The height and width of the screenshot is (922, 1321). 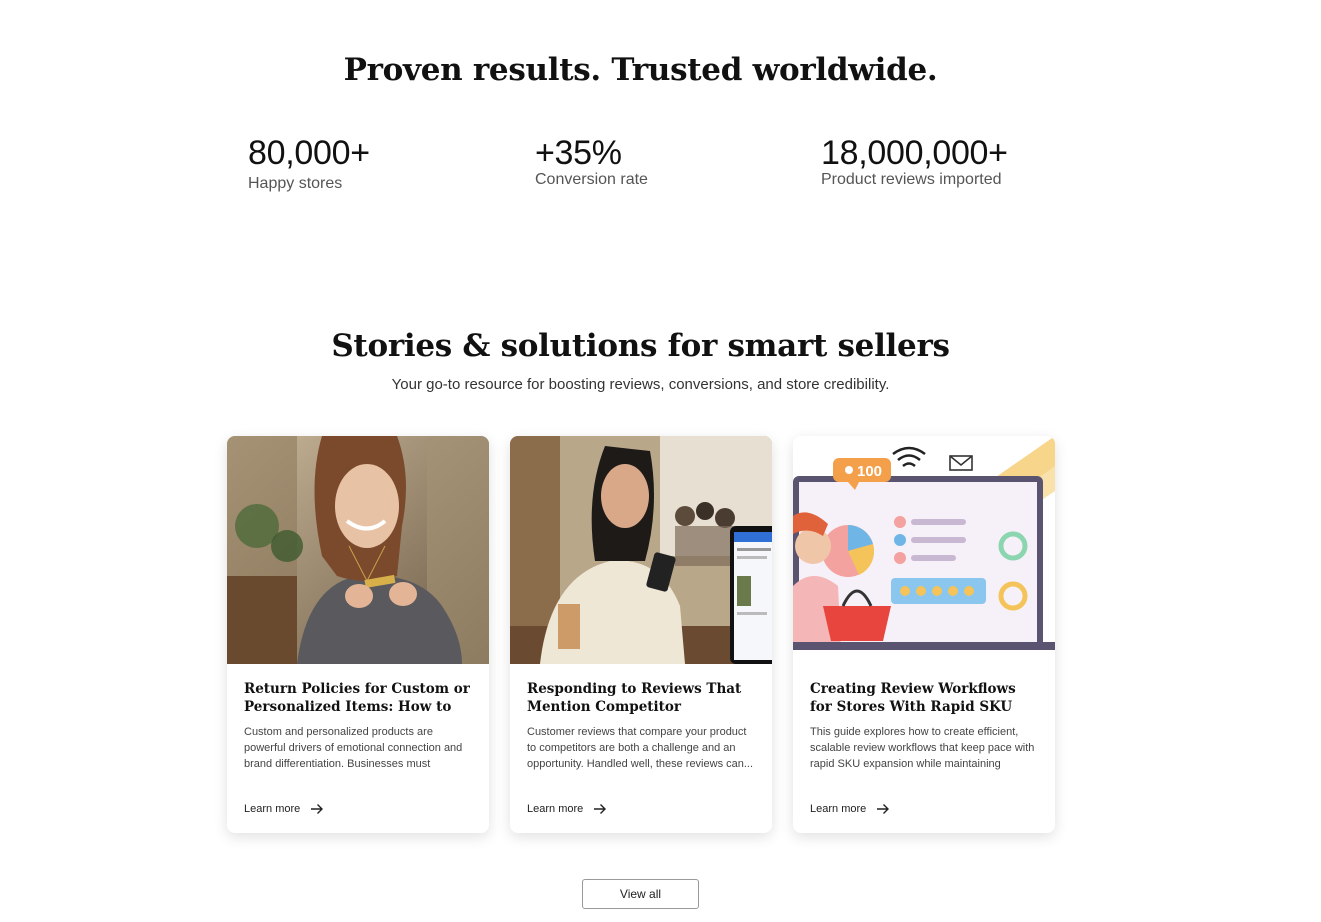 I want to click on badge-count: 100, so click(x=869, y=471).